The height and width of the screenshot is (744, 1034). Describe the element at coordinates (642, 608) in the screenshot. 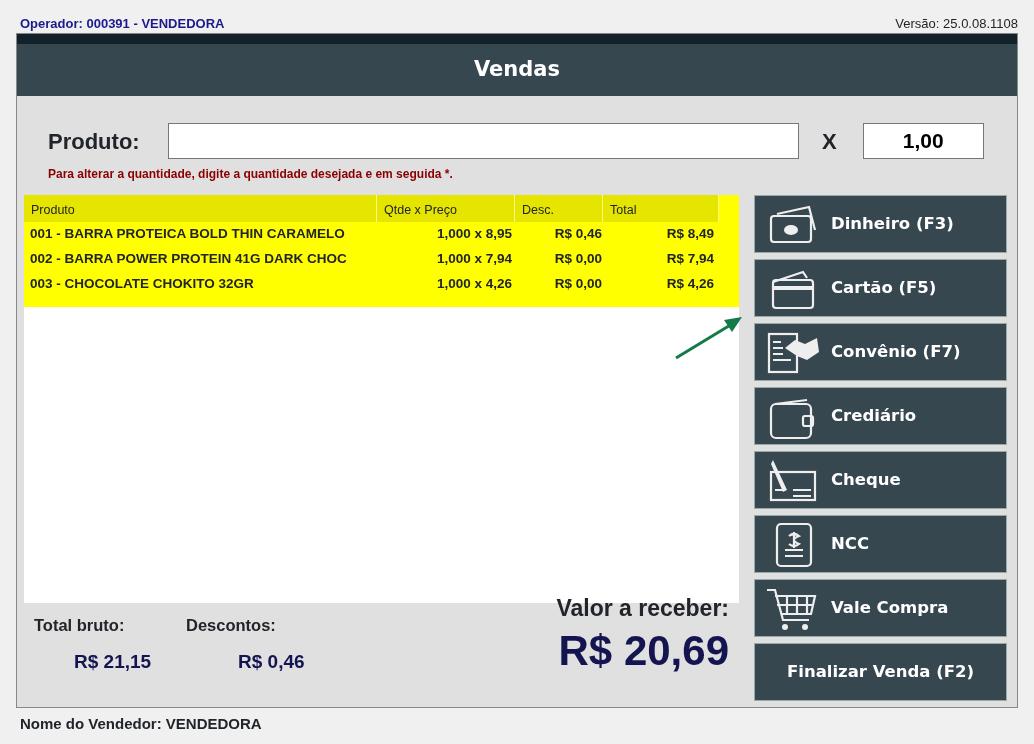

I see `amount-due-label: Valor a receber:` at that location.